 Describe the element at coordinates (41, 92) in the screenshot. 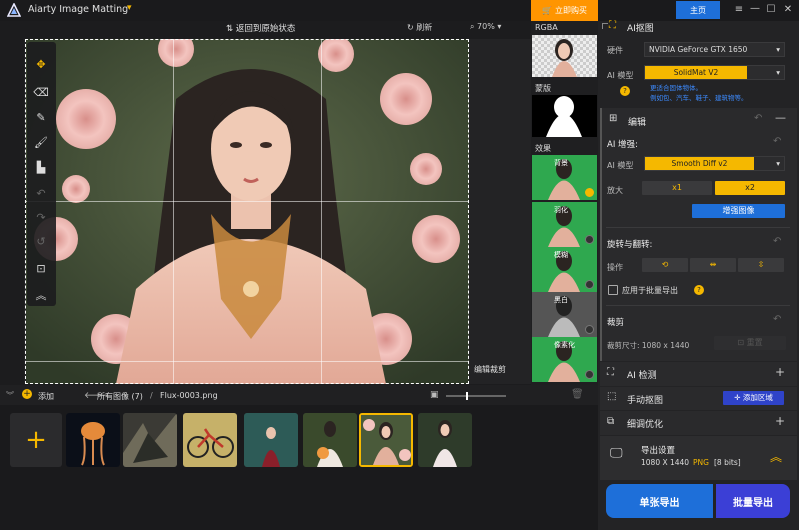

I see `eraser-tool-icon: ⌫` at that location.